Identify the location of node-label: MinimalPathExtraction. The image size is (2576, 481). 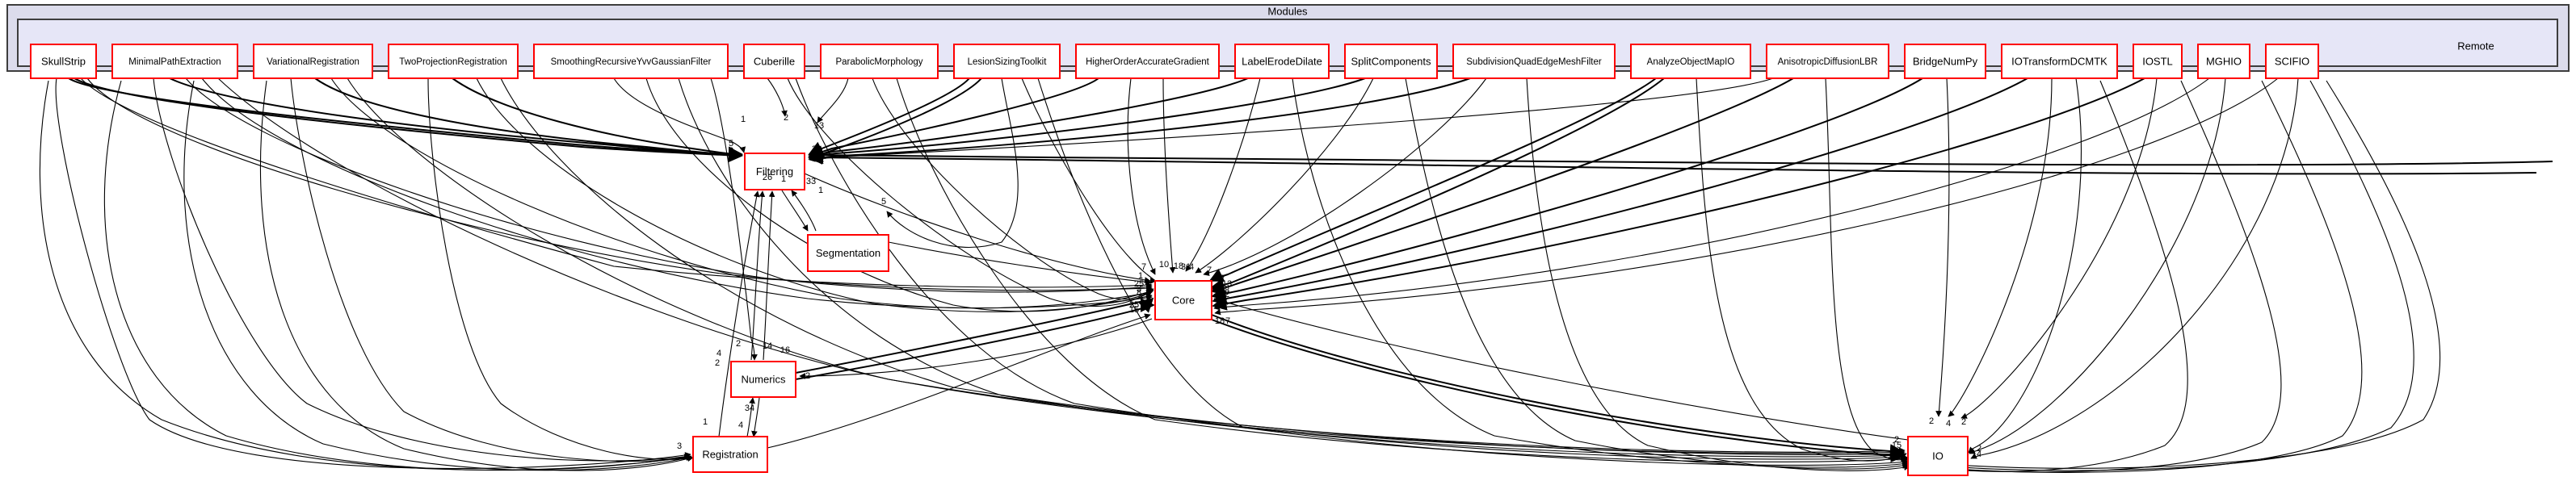
(174, 62).